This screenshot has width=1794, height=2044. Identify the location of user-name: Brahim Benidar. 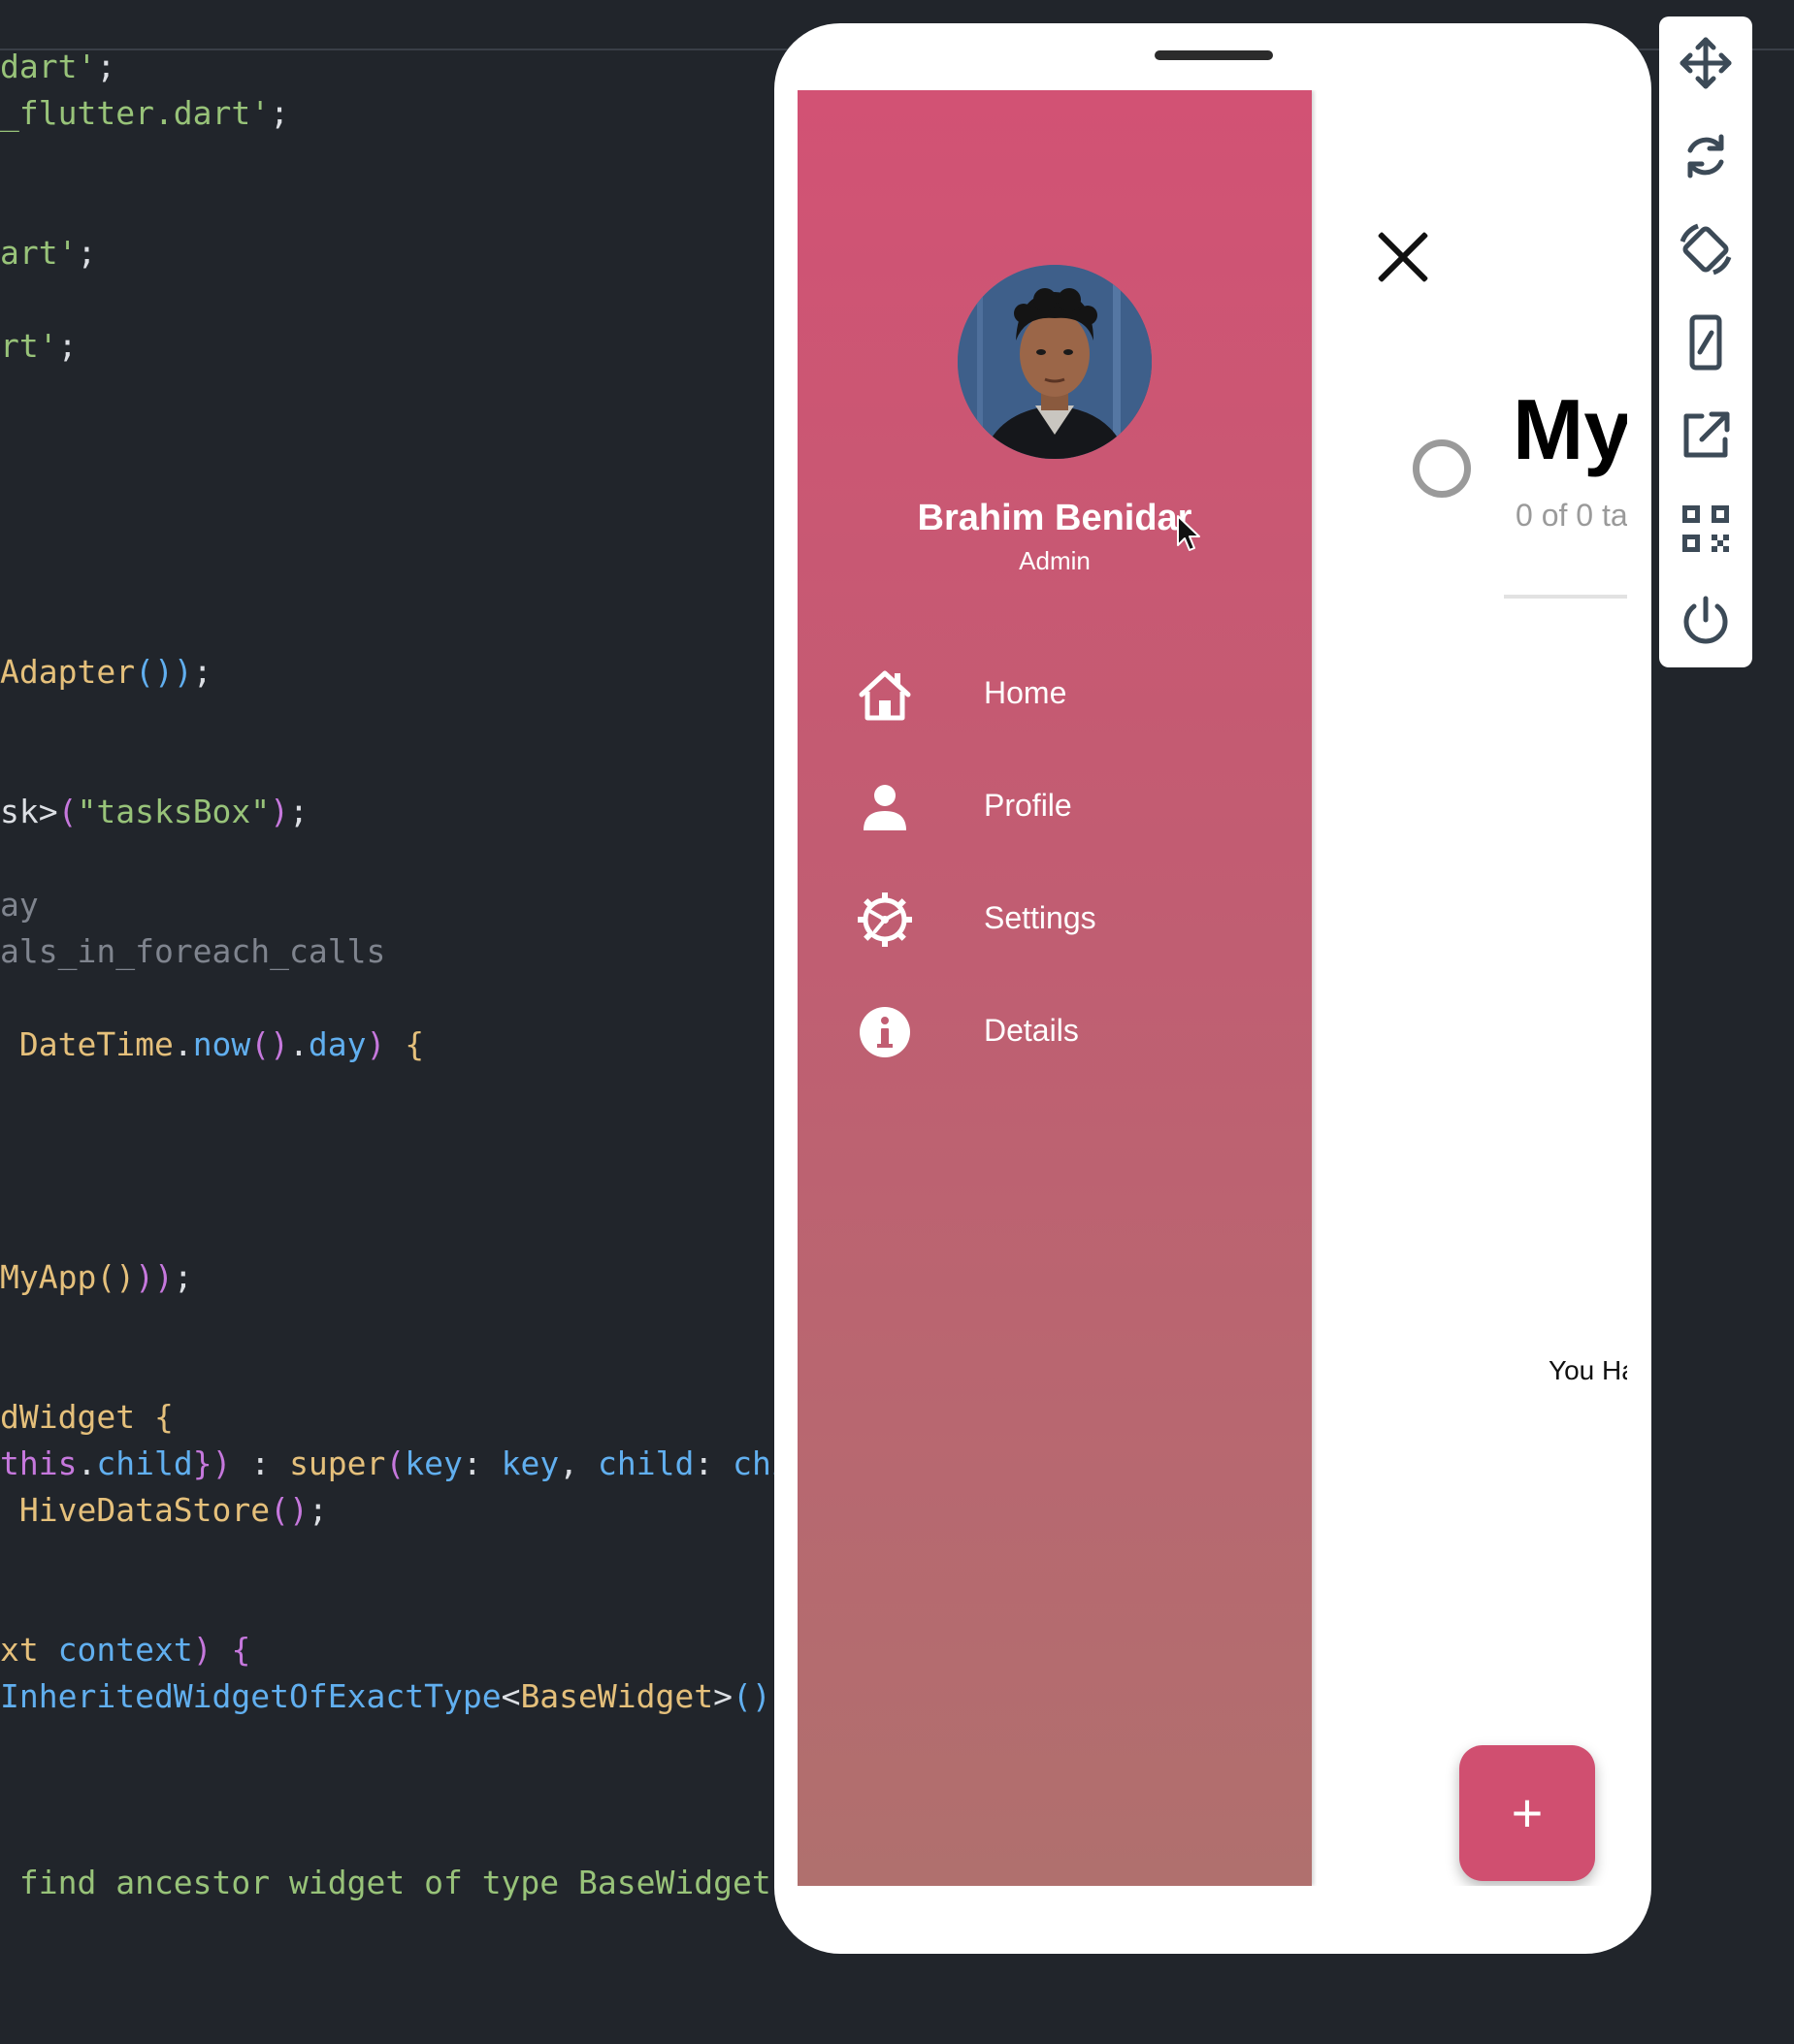
(1054, 518).